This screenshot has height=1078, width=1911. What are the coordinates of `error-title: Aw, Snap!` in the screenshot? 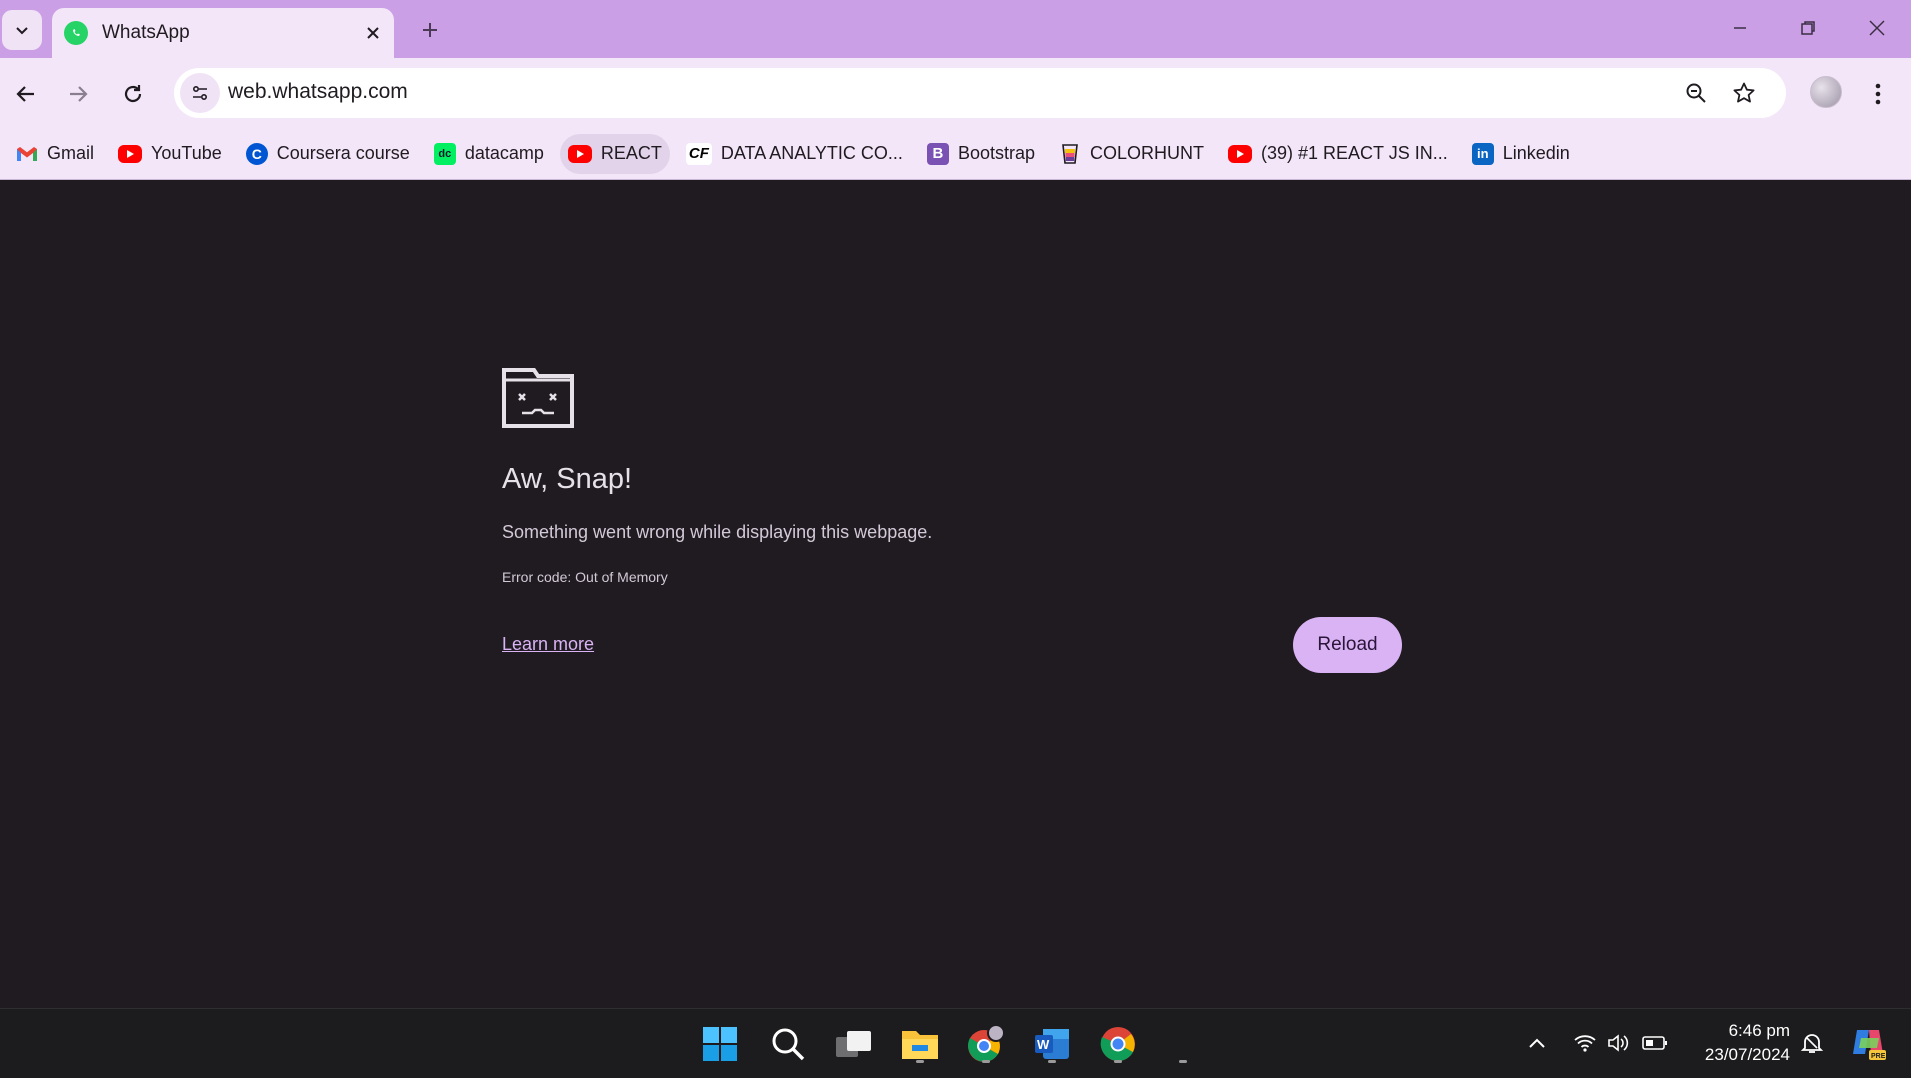 It's located at (567, 479).